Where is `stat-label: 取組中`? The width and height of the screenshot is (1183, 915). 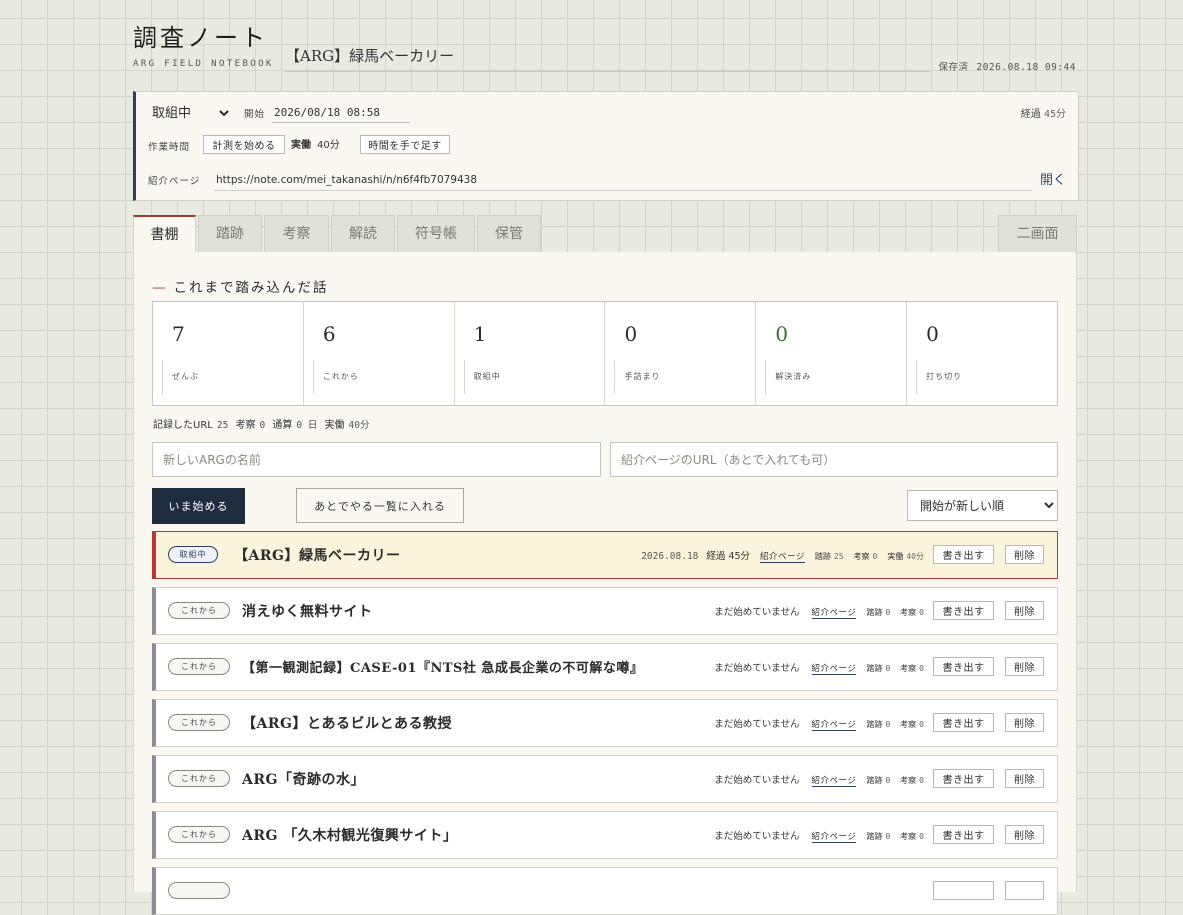
stat-label: 取組中 is located at coordinates (482, 377).